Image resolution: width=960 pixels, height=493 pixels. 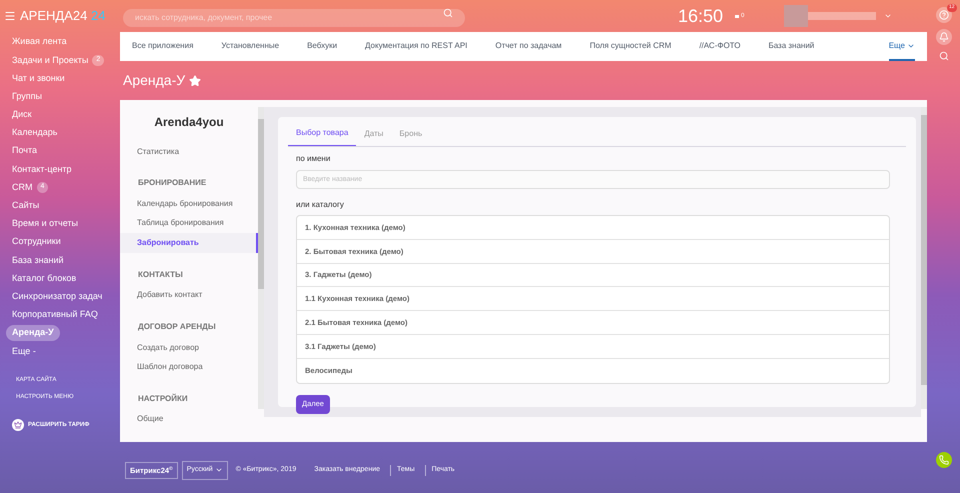 What do you see at coordinates (33, 333) in the screenshot?
I see `sidebar-item: Аренда-У` at bounding box center [33, 333].